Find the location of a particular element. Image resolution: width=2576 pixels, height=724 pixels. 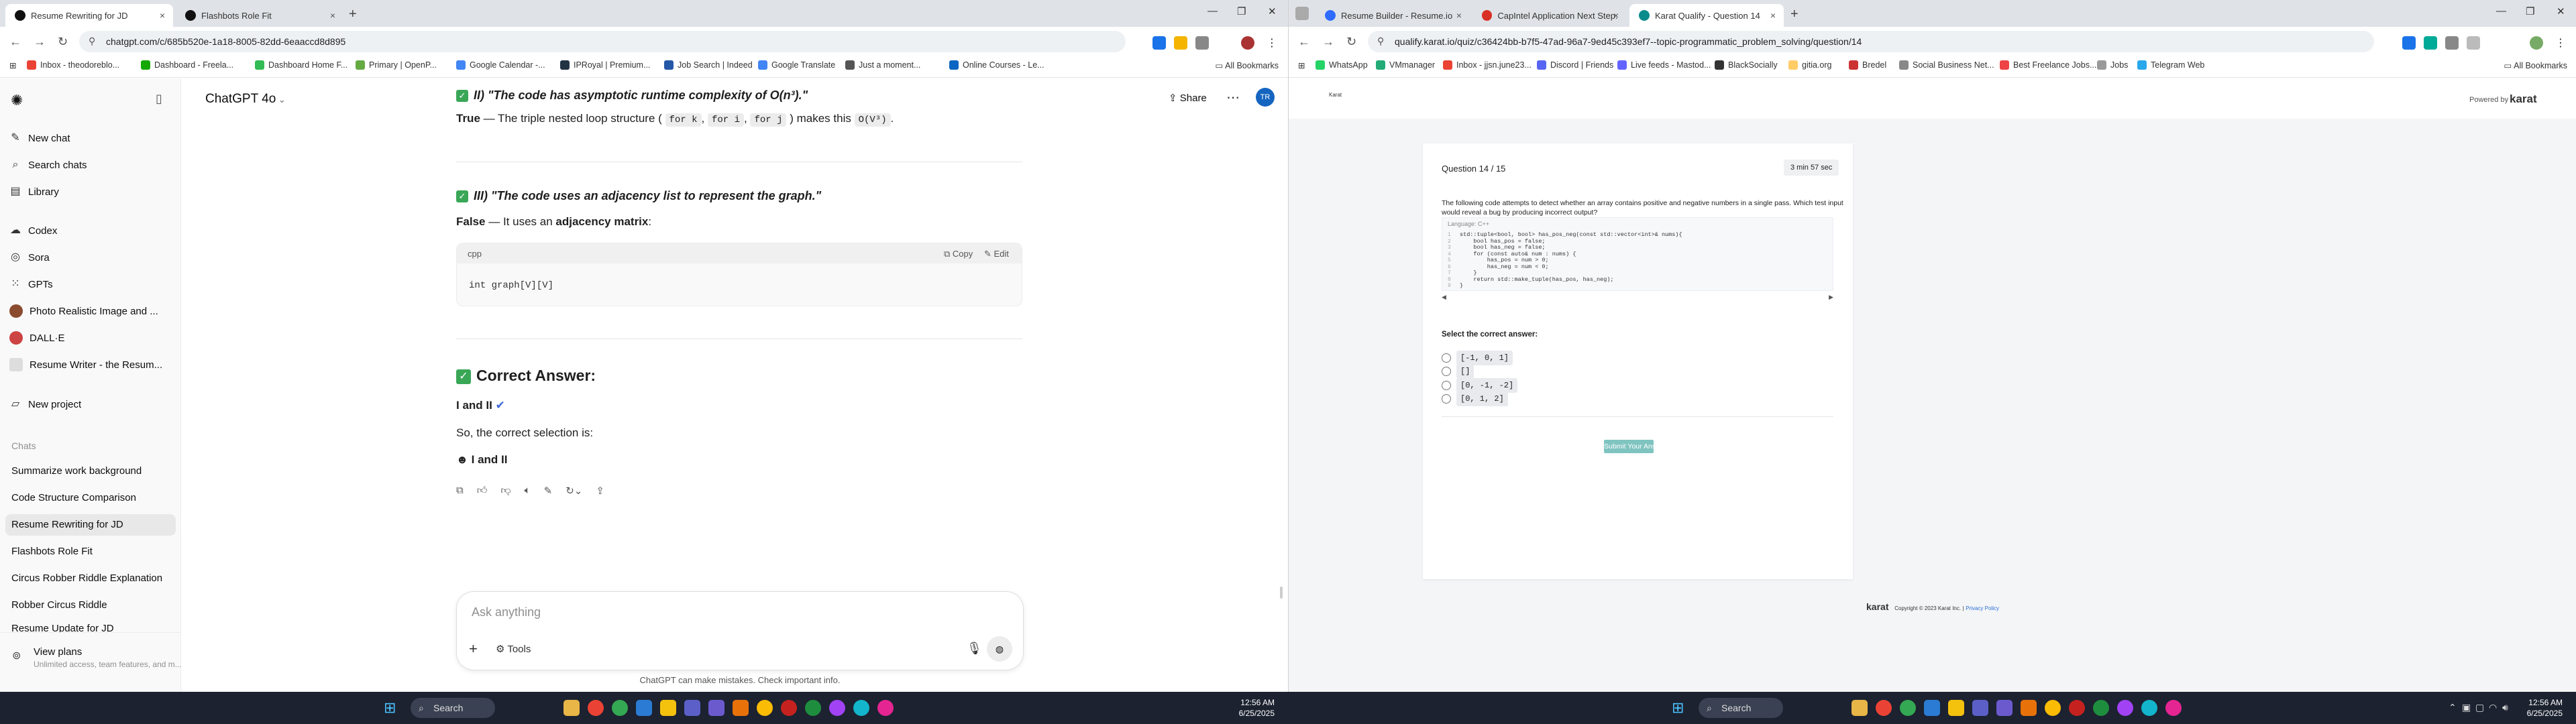

microphone-icon: 🎙︎ is located at coordinates (974, 649).